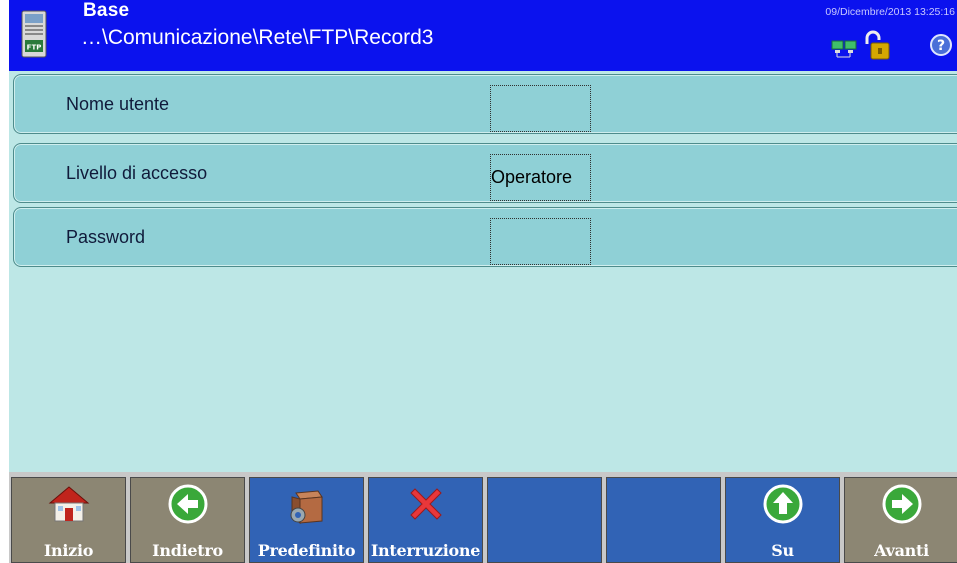  What do you see at coordinates (901, 504) in the screenshot?
I see `arrow-right-icon` at bounding box center [901, 504].